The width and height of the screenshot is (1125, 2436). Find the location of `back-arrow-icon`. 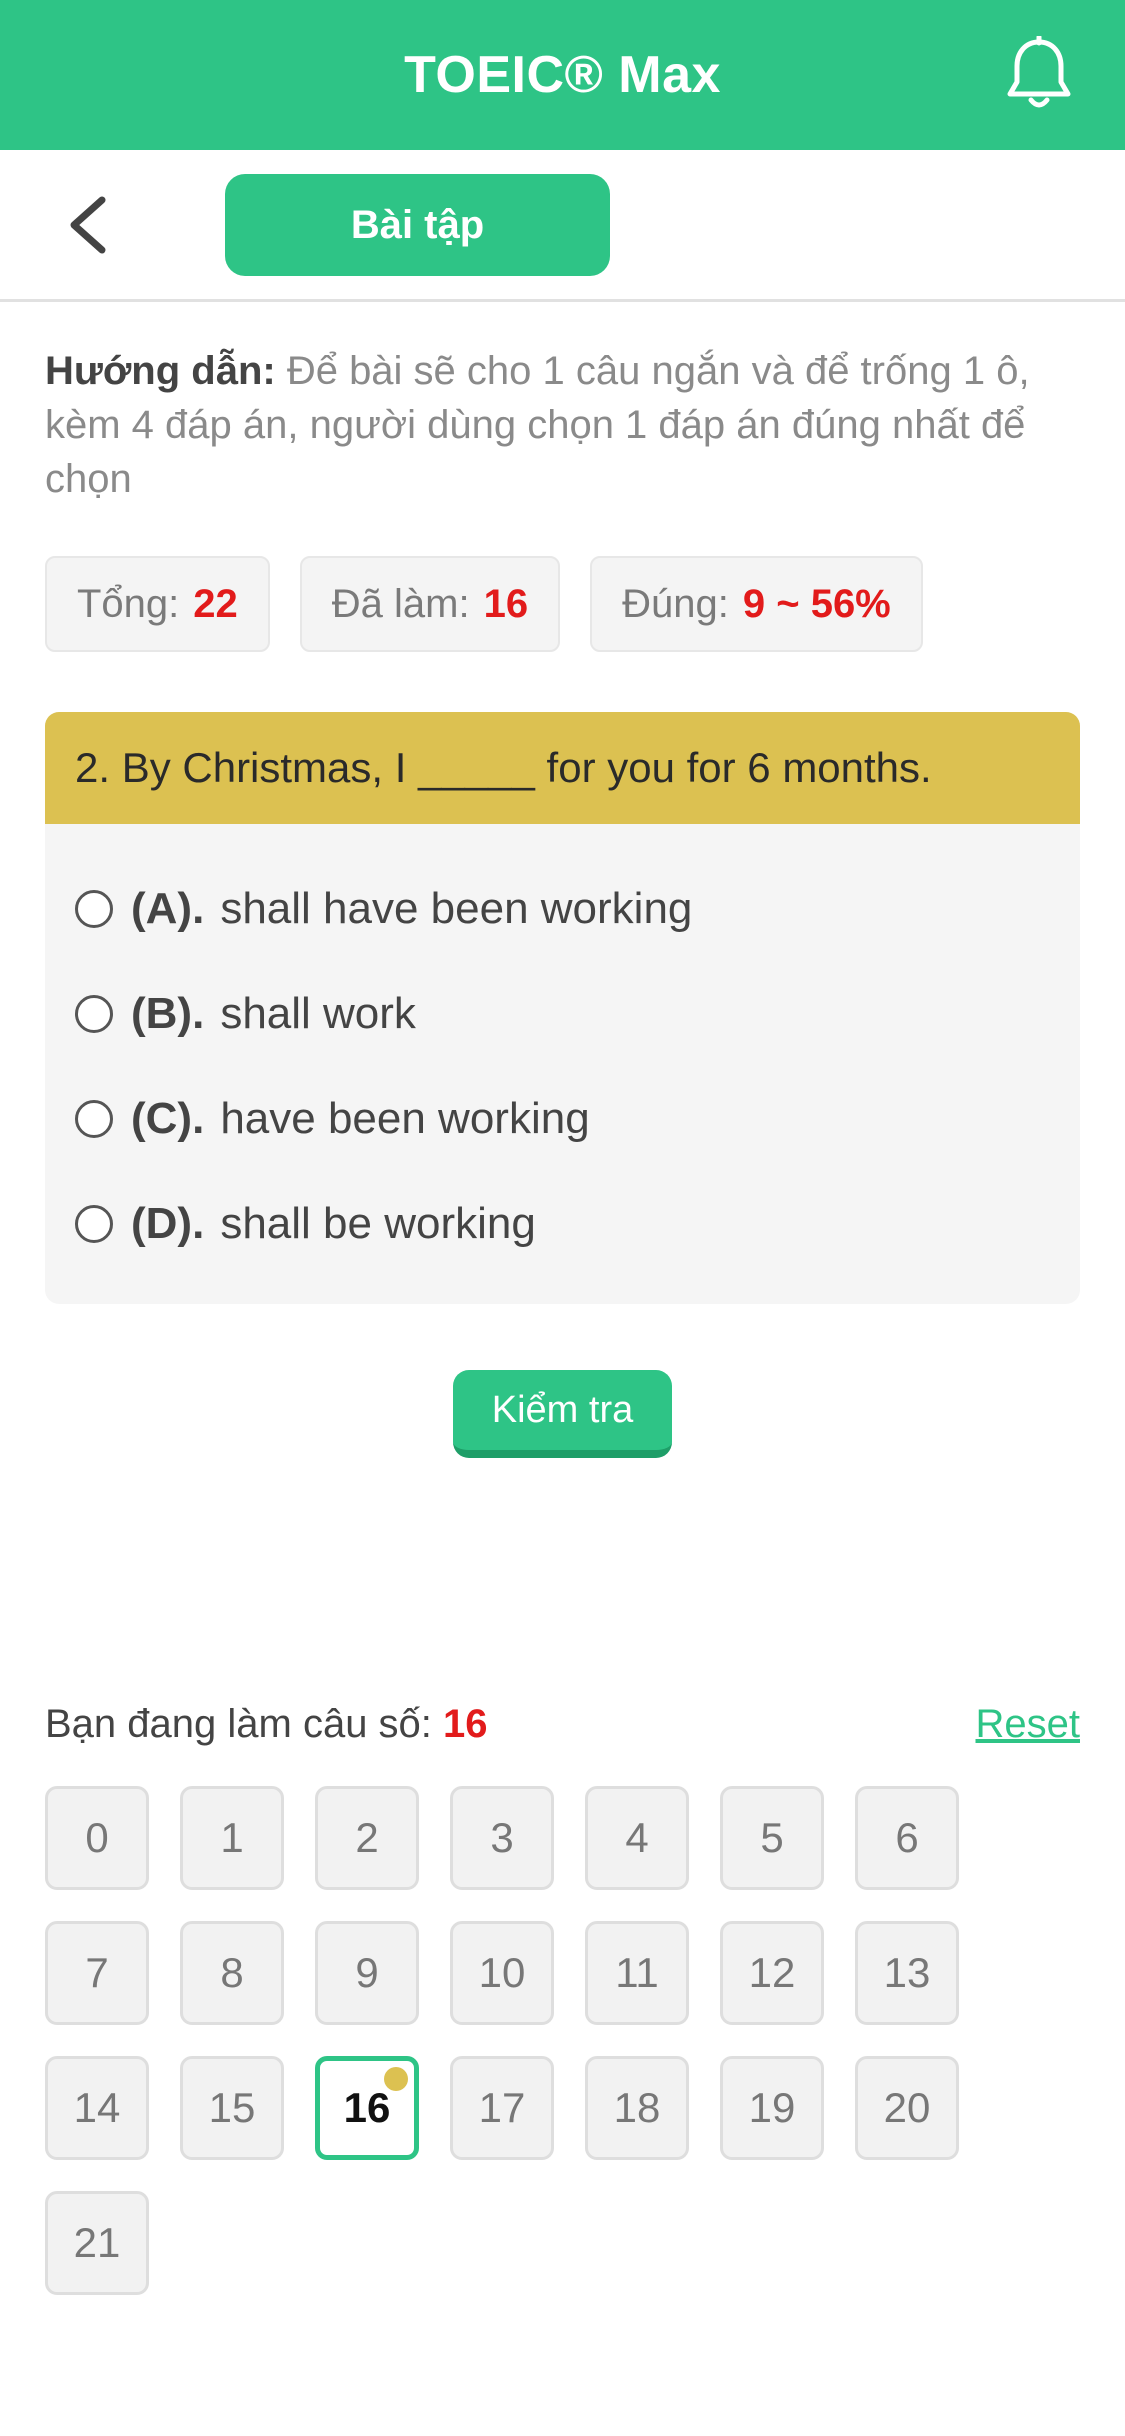

back-arrow-icon is located at coordinates (88, 225).